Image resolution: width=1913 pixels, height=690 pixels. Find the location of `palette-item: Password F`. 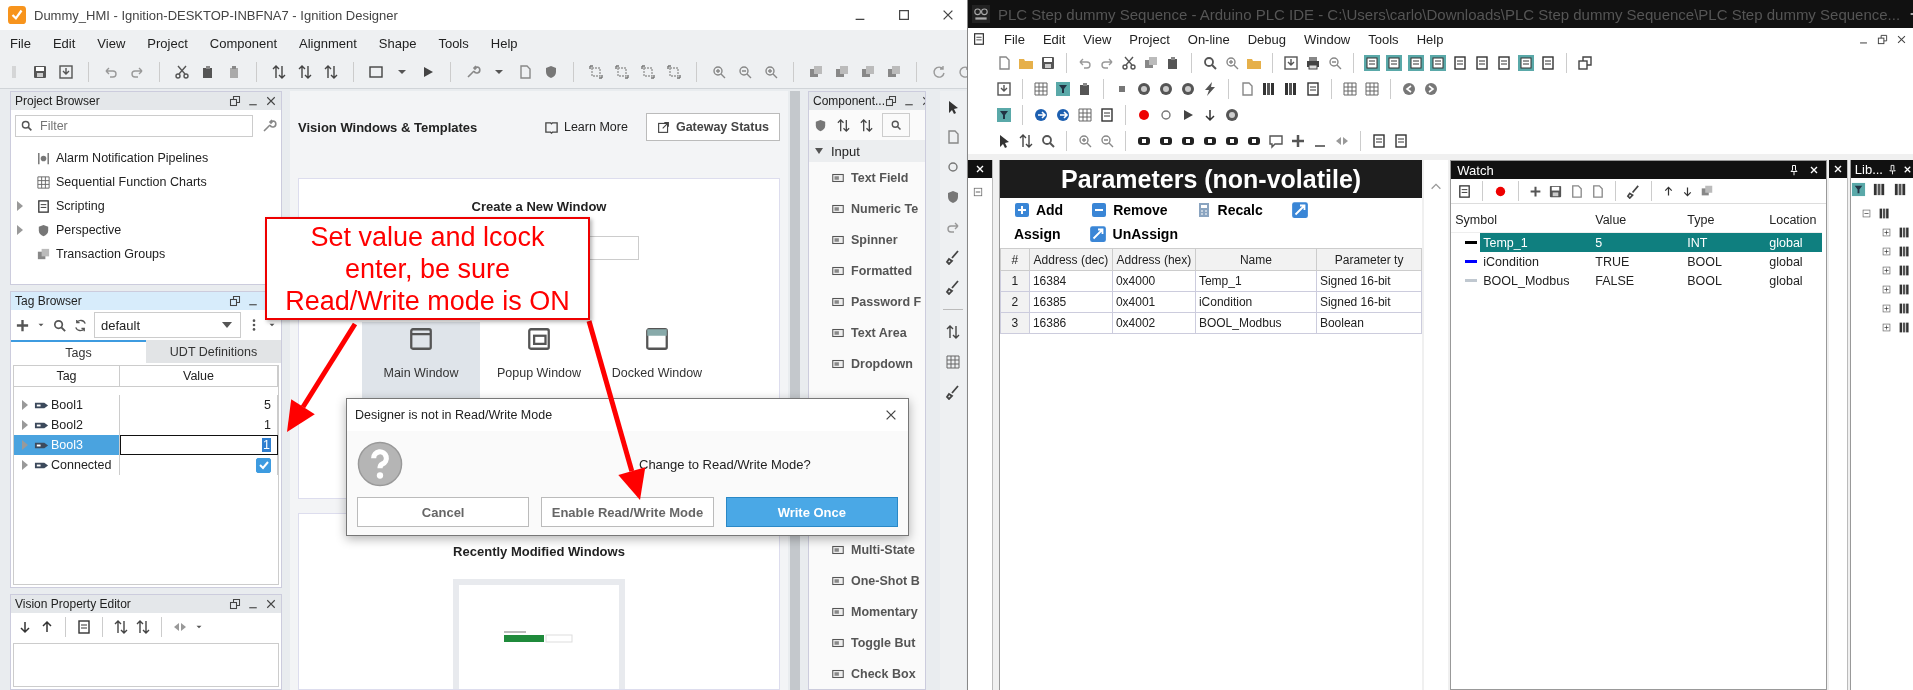

palette-item: Password F is located at coordinates (867, 301).